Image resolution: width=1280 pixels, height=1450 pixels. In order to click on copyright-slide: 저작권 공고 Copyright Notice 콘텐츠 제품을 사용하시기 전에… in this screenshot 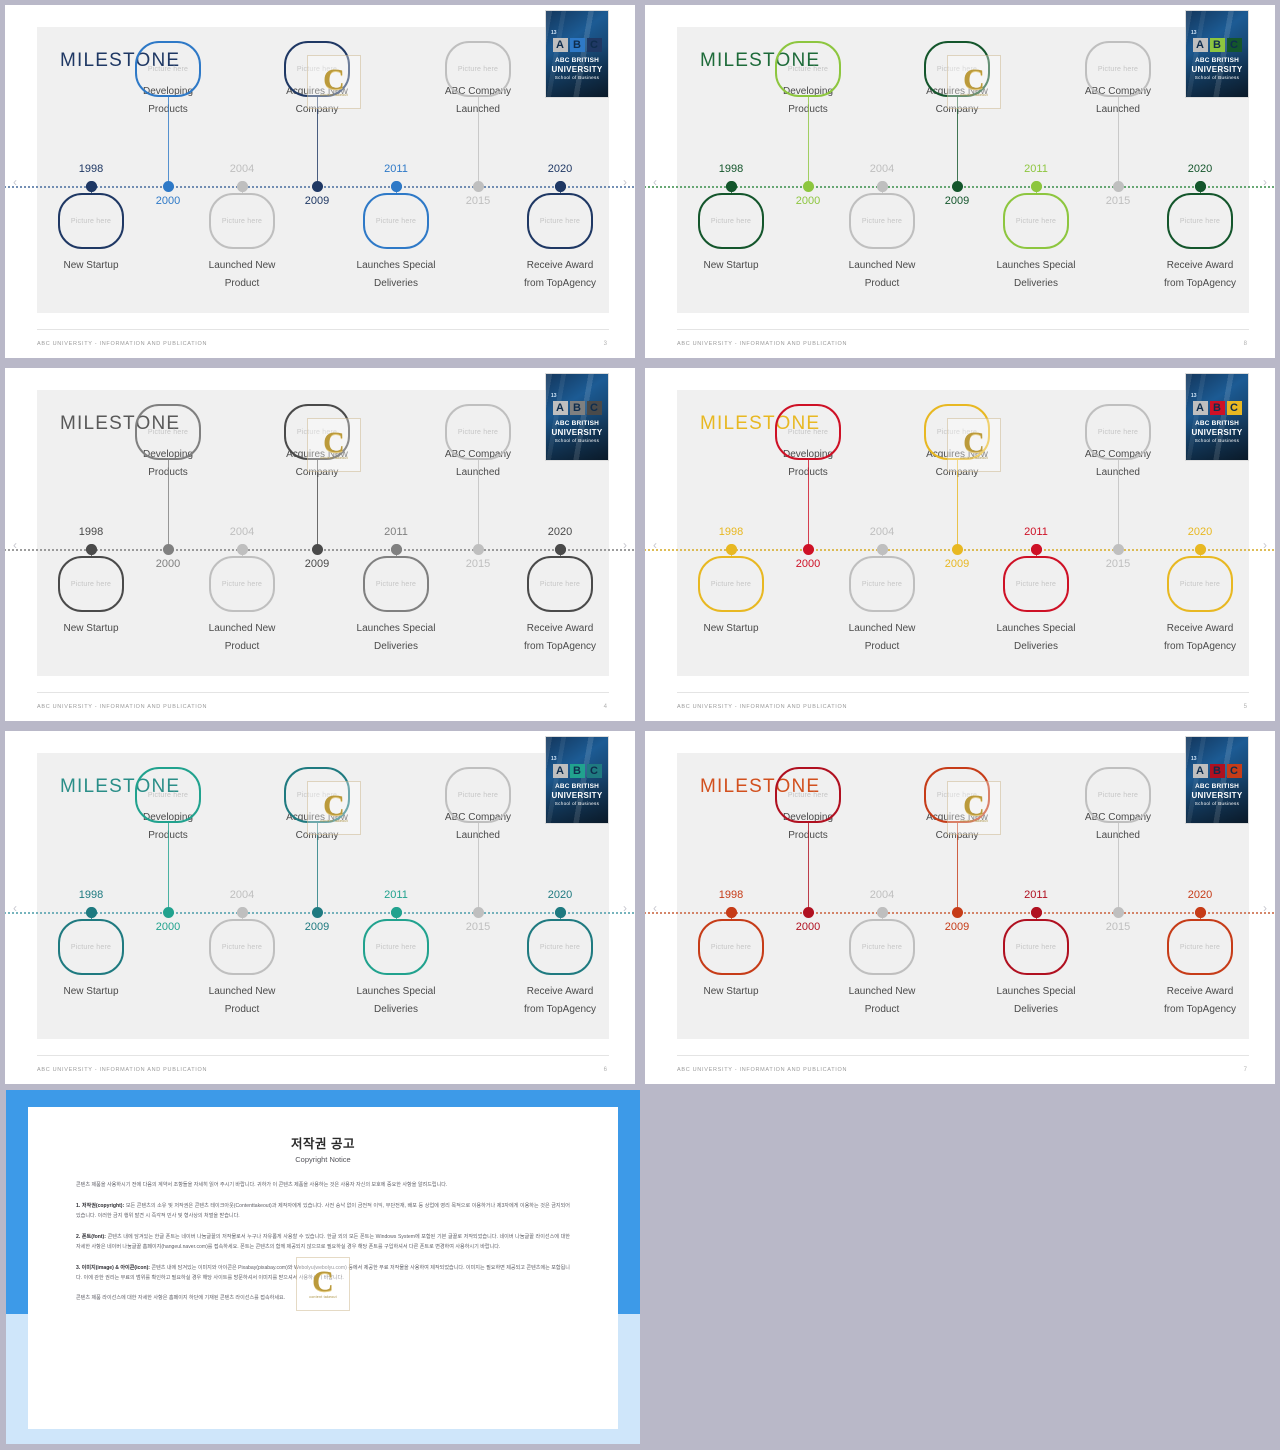, I will do `click(323, 1267)`.